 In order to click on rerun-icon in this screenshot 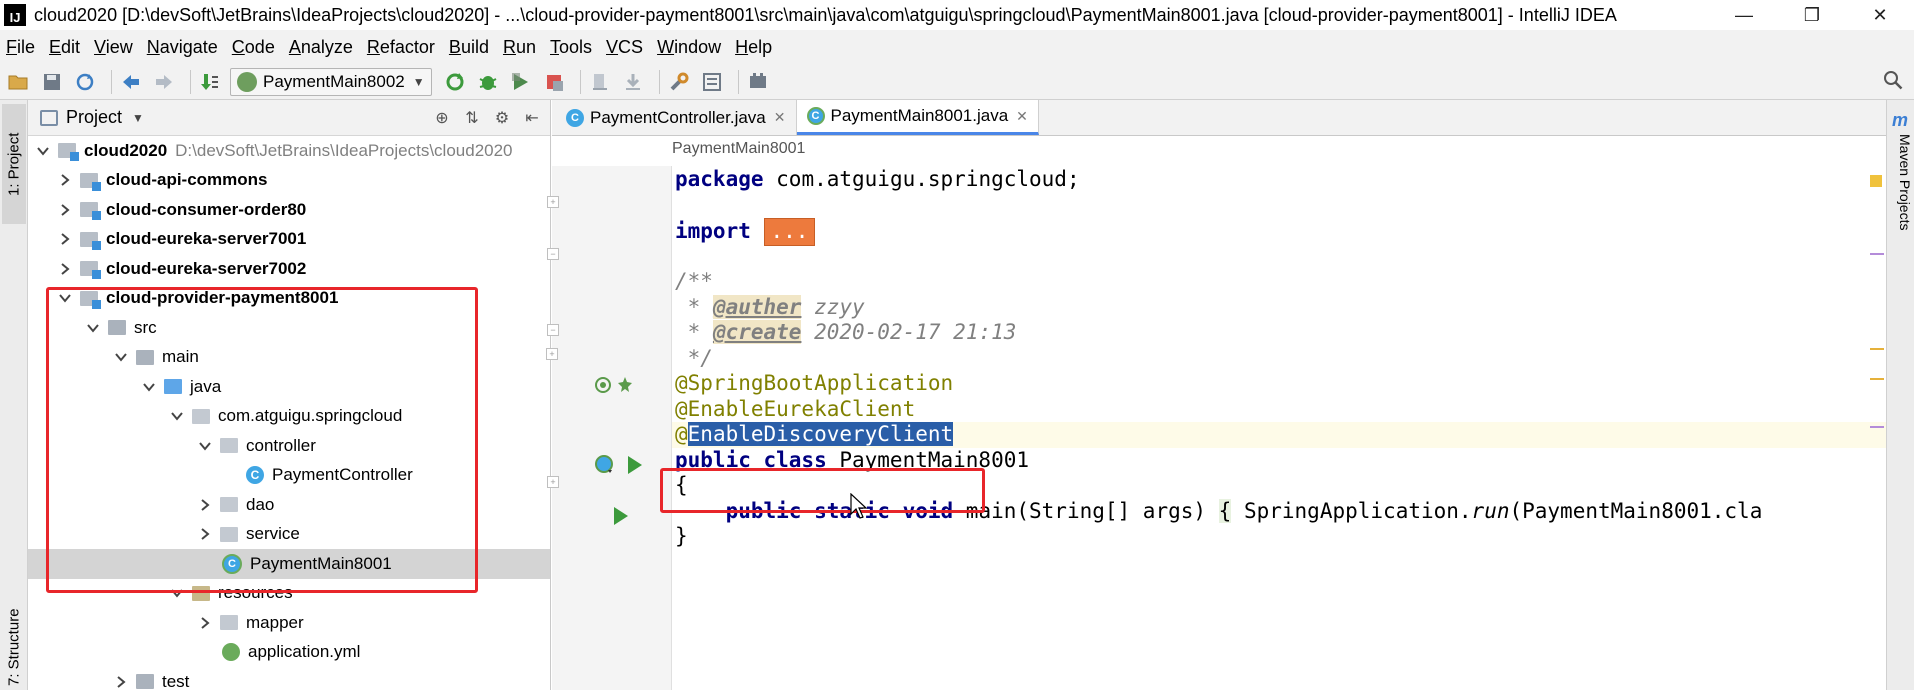, I will do `click(455, 82)`.